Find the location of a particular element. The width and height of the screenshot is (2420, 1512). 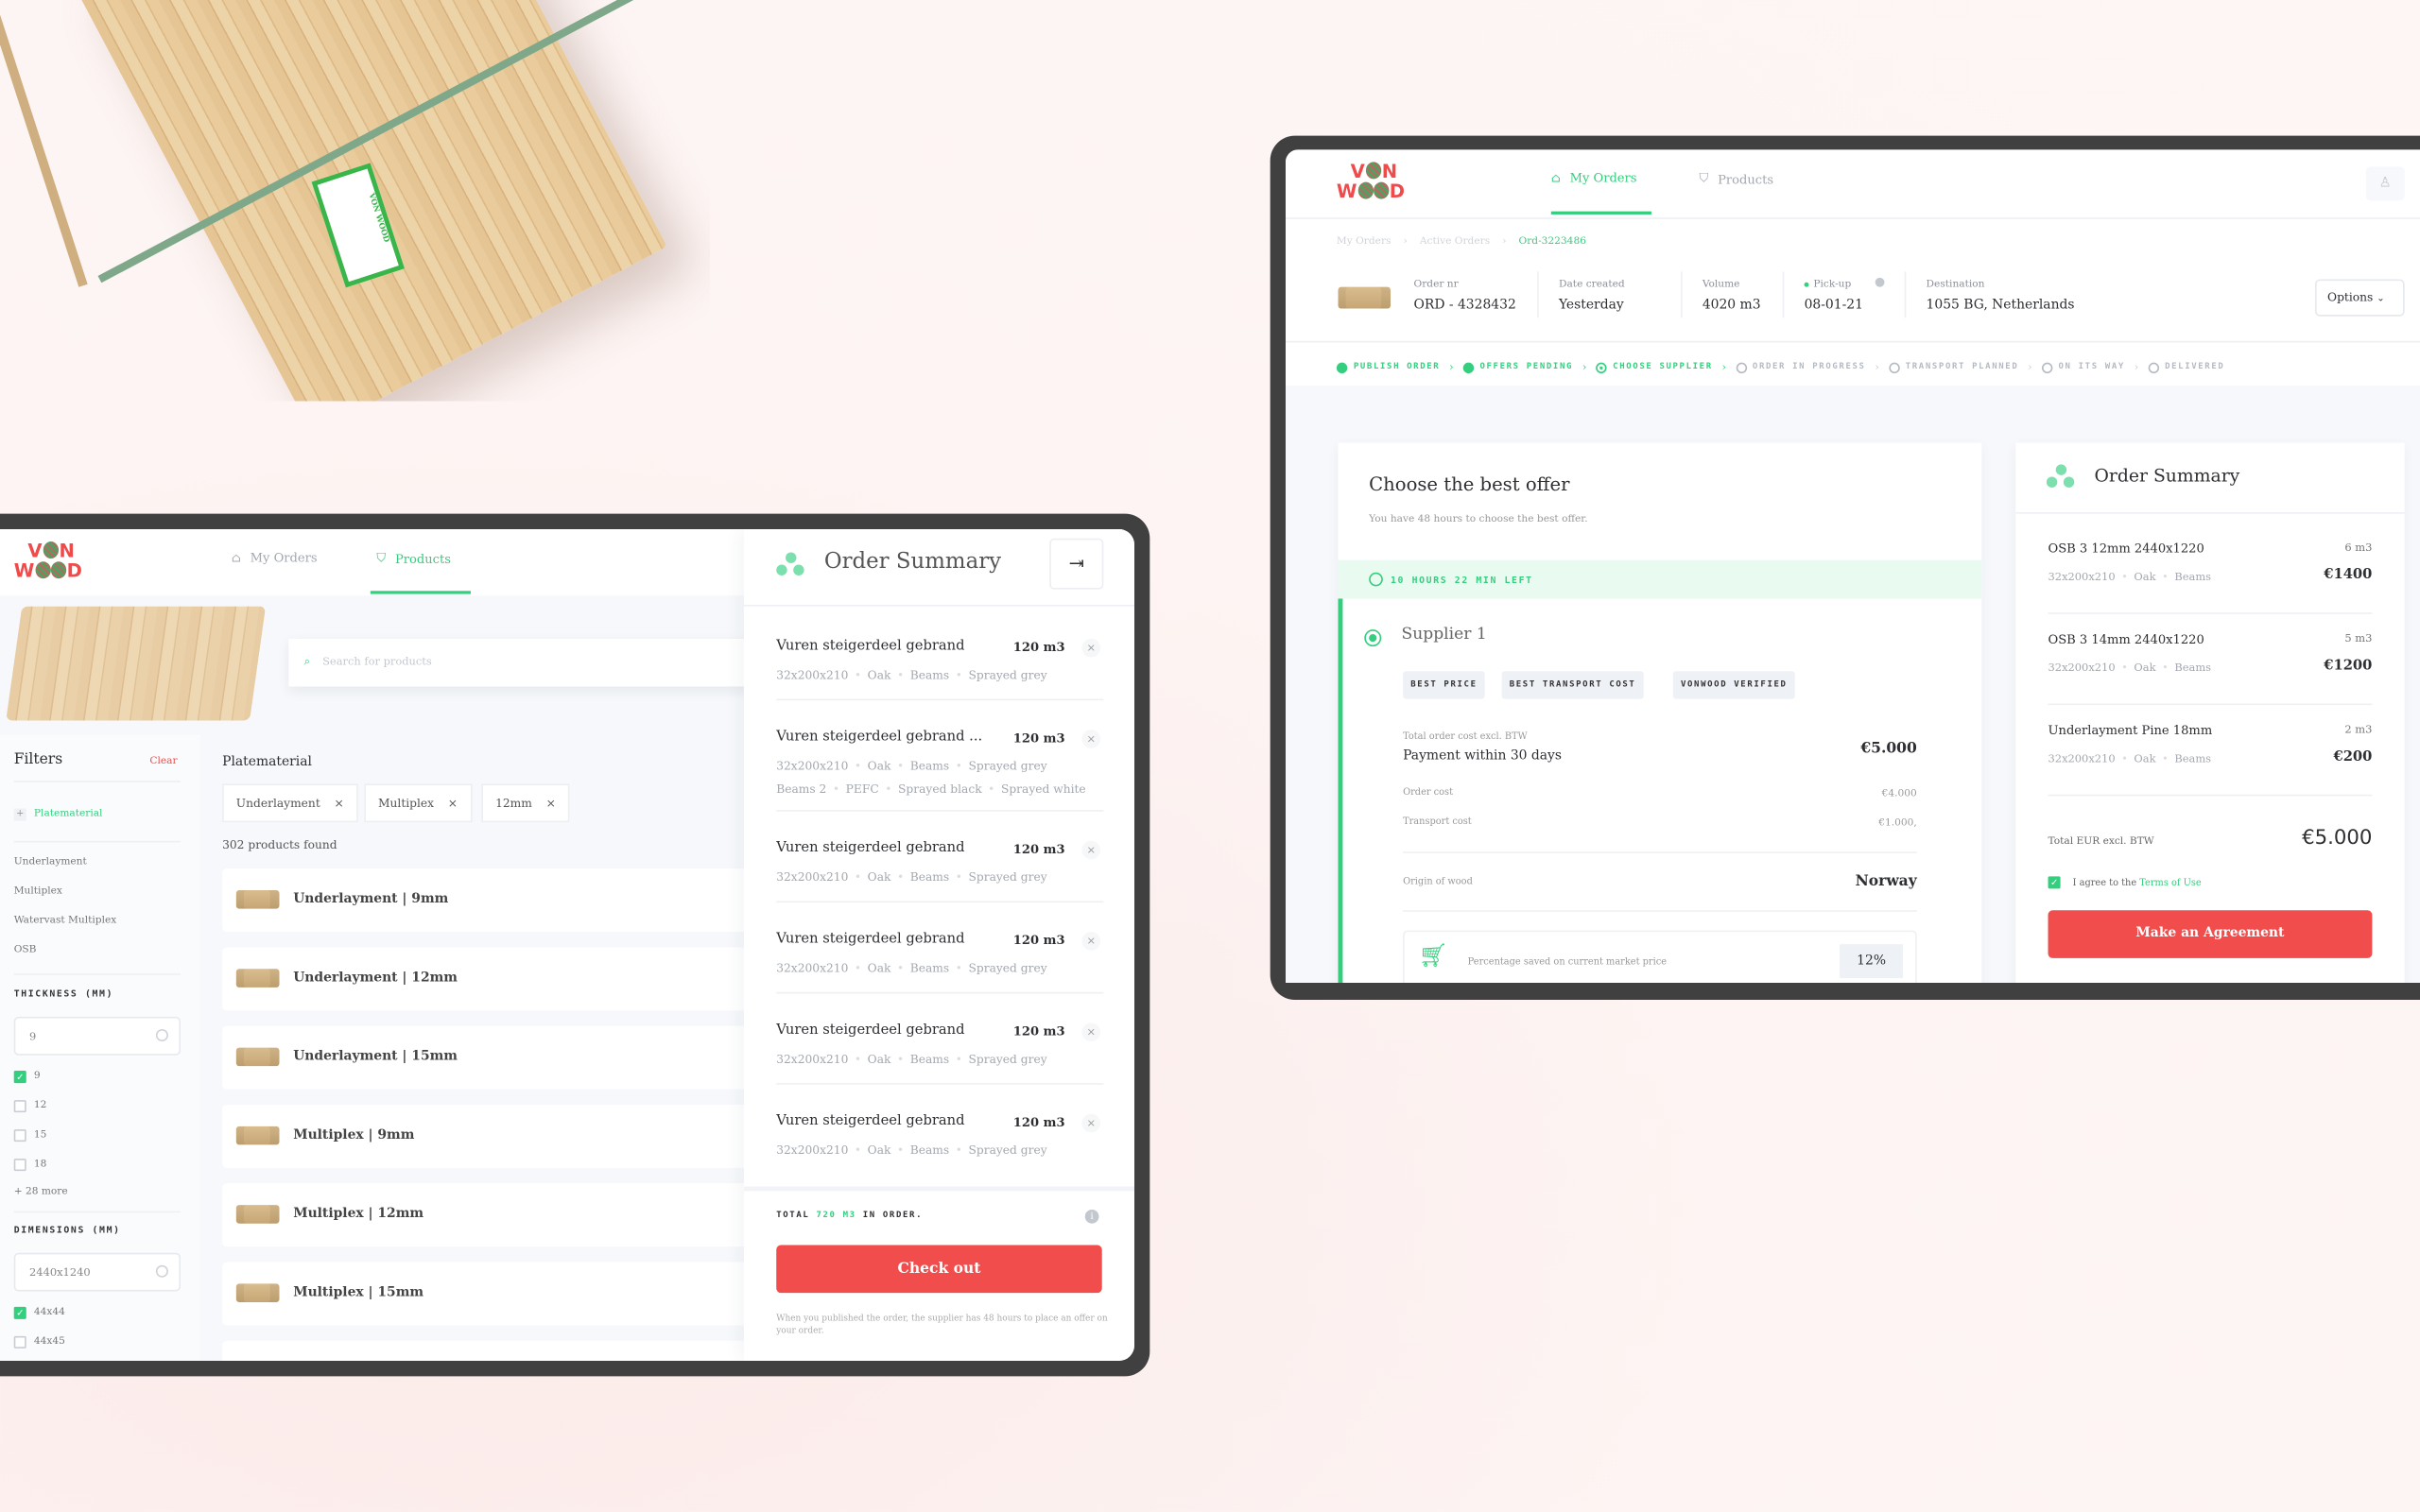

terms-link: Terms of Use is located at coordinates (2170, 883).